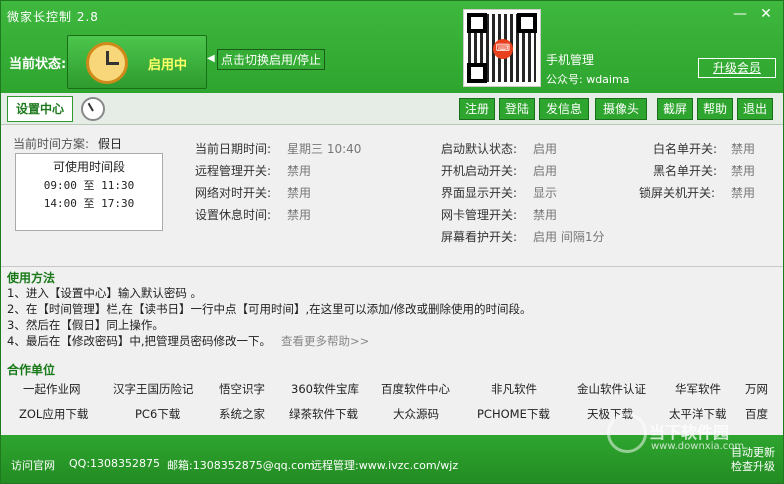 Image resolution: width=784 pixels, height=484 pixels. Describe the element at coordinates (479, 237) in the screenshot. I see `screen-guard-label: 屏幕看护开关:` at that location.